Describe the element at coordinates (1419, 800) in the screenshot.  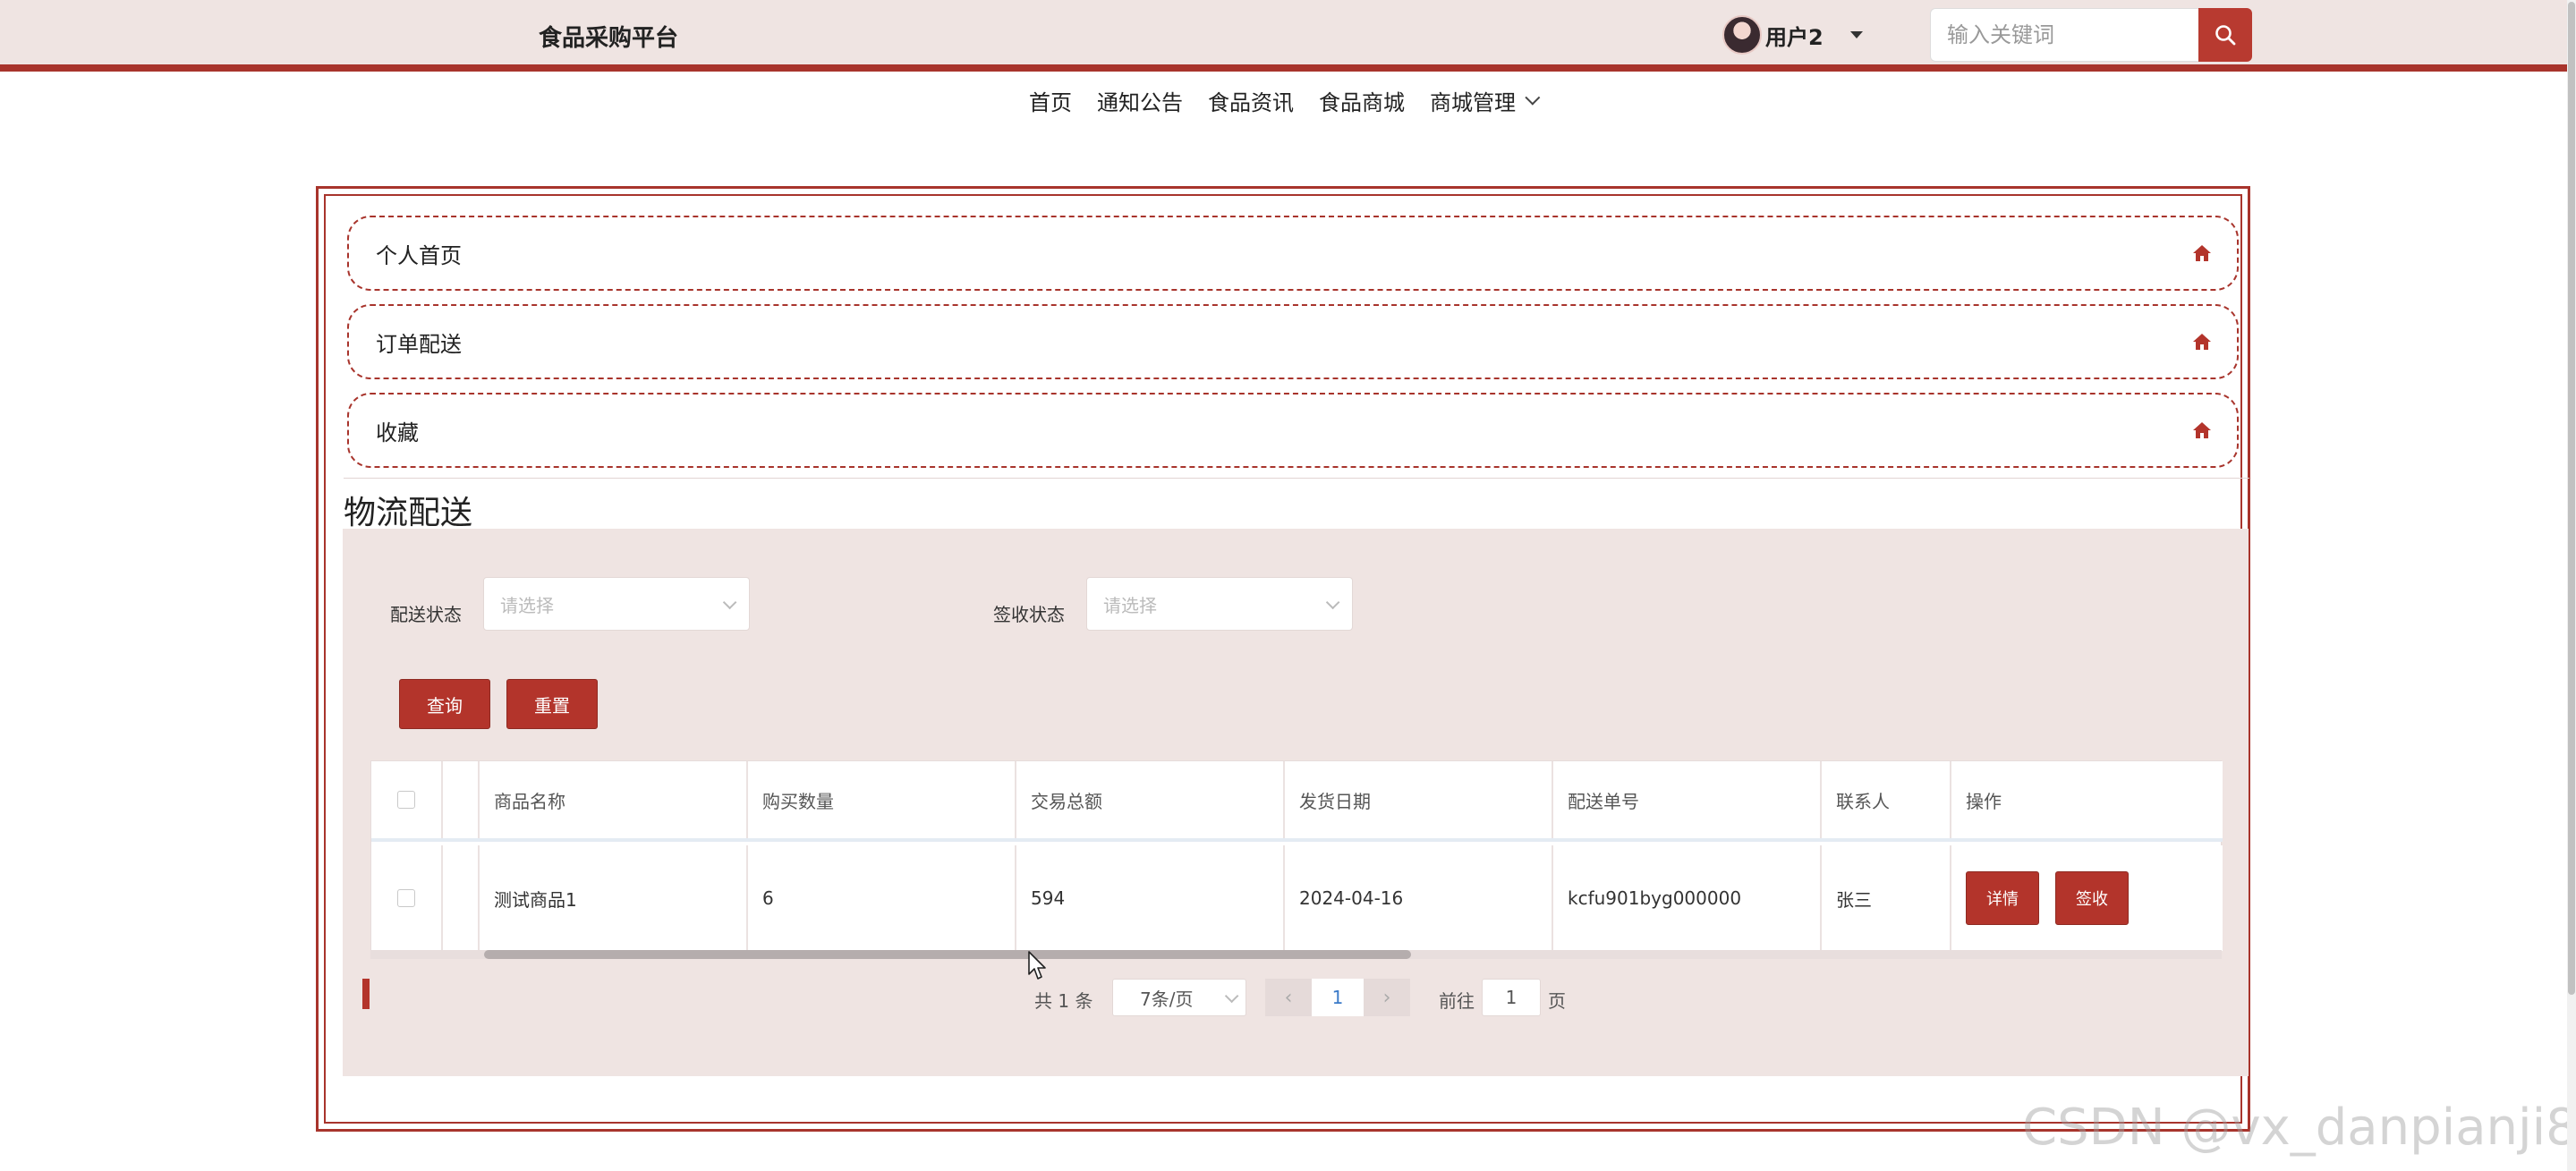
I see `column-header-ship-date: 发货日期` at that location.